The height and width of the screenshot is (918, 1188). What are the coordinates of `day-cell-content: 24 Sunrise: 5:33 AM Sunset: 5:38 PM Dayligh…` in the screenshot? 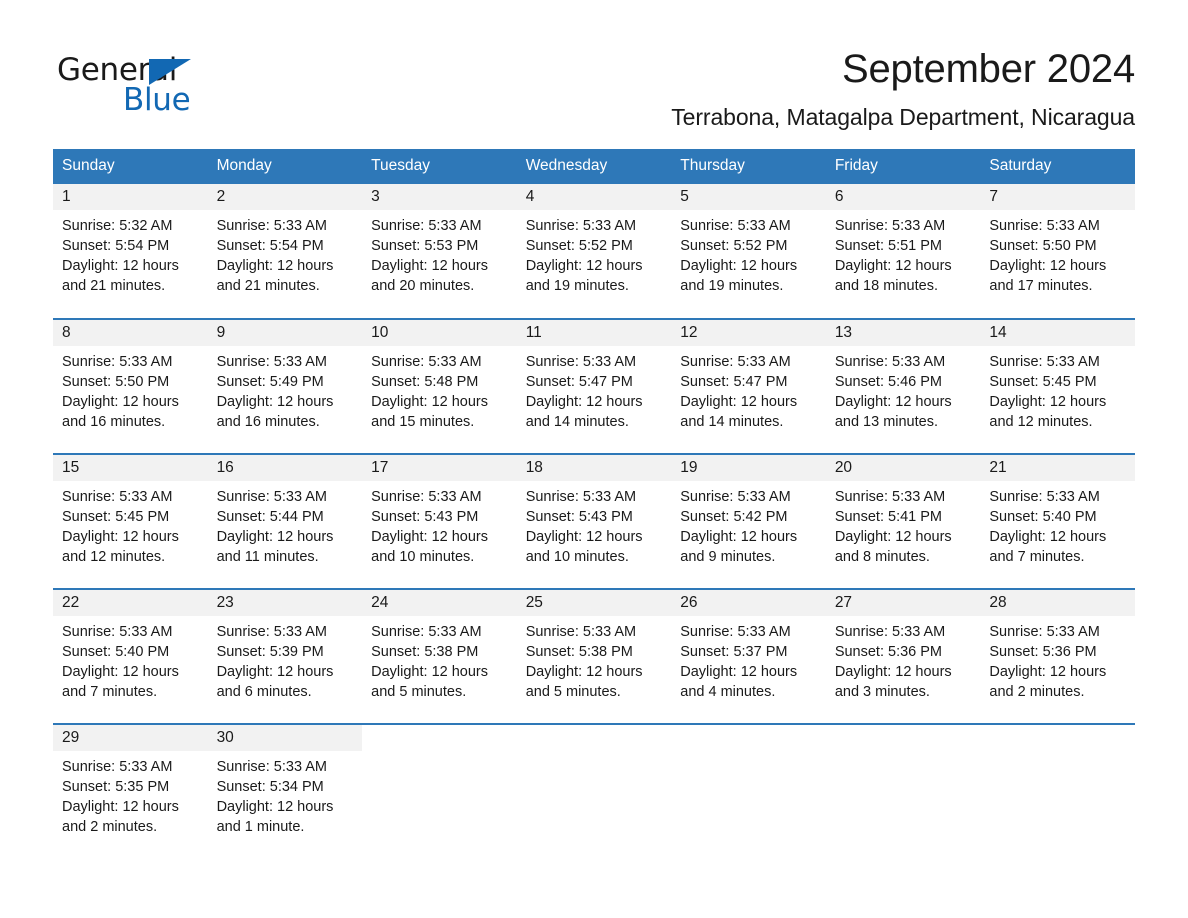 It's located at (439, 656).